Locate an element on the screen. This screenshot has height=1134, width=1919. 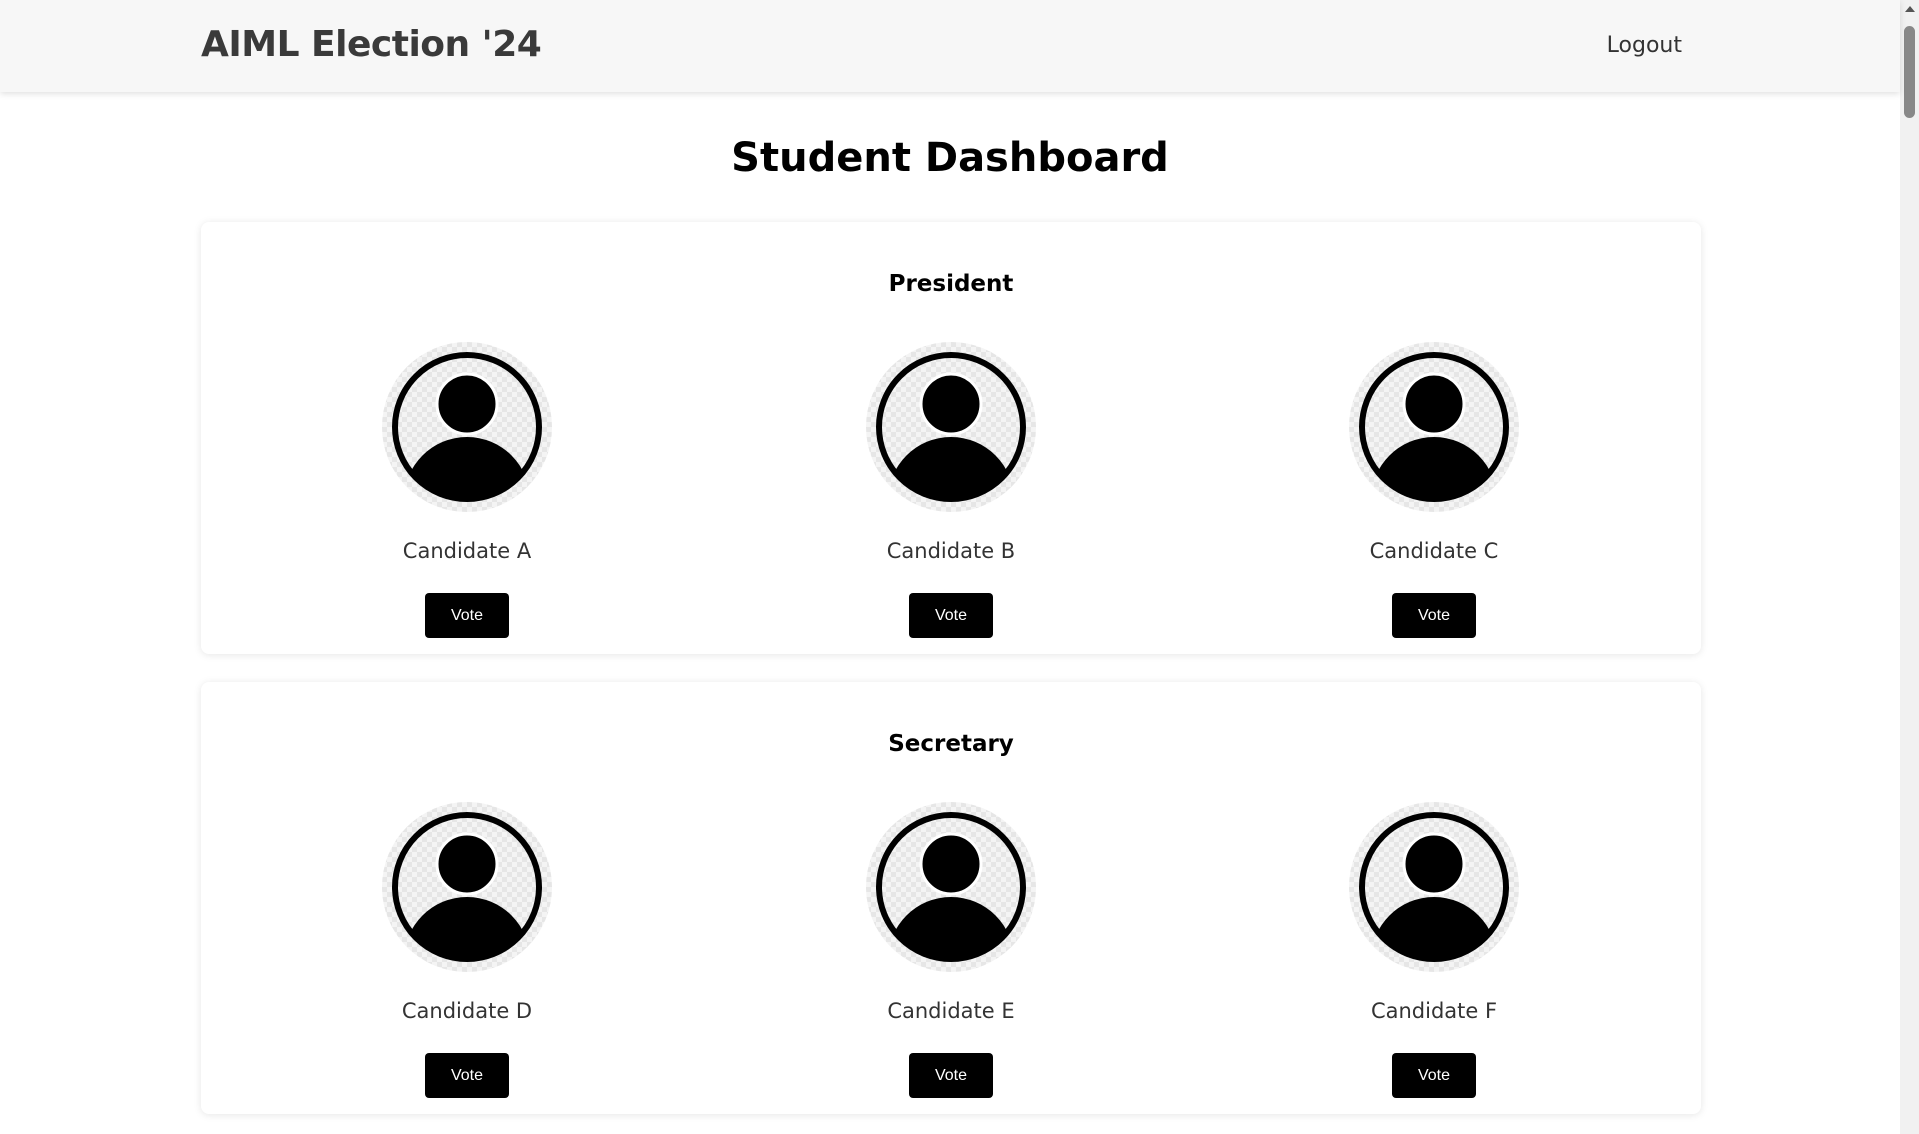
candidate-name: Candidate D is located at coordinates (467, 1011).